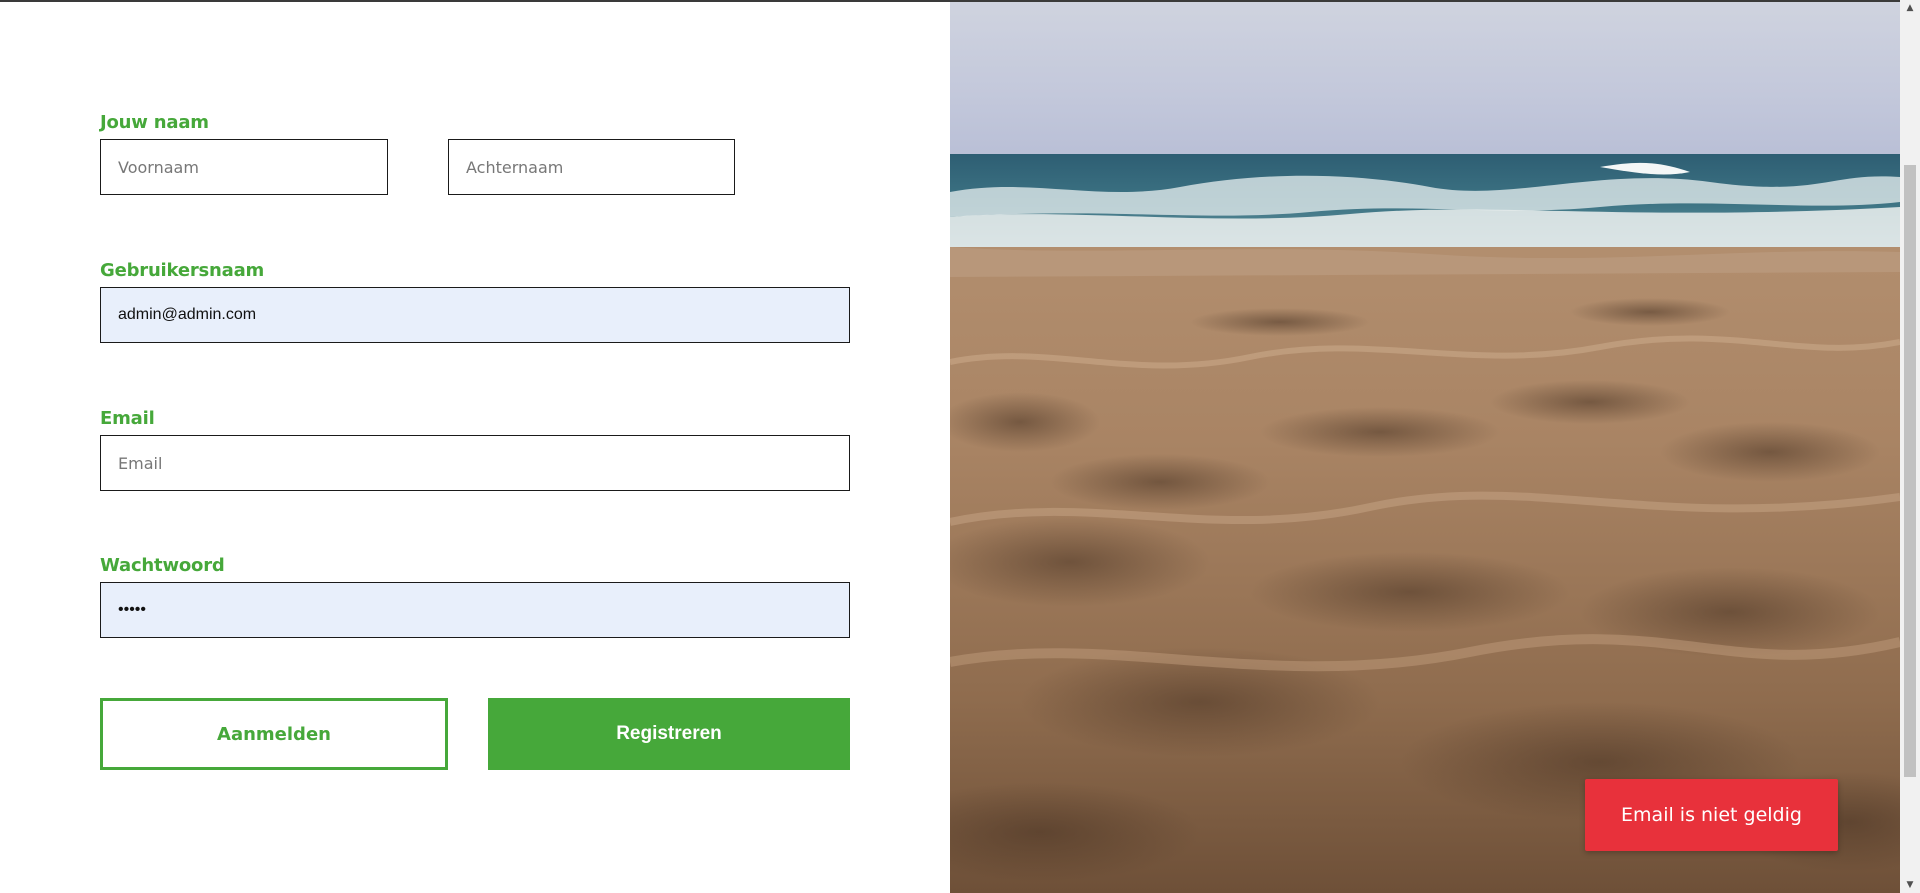 The image size is (1920, 893). I want to click on last-name-input, so click(591, 167).